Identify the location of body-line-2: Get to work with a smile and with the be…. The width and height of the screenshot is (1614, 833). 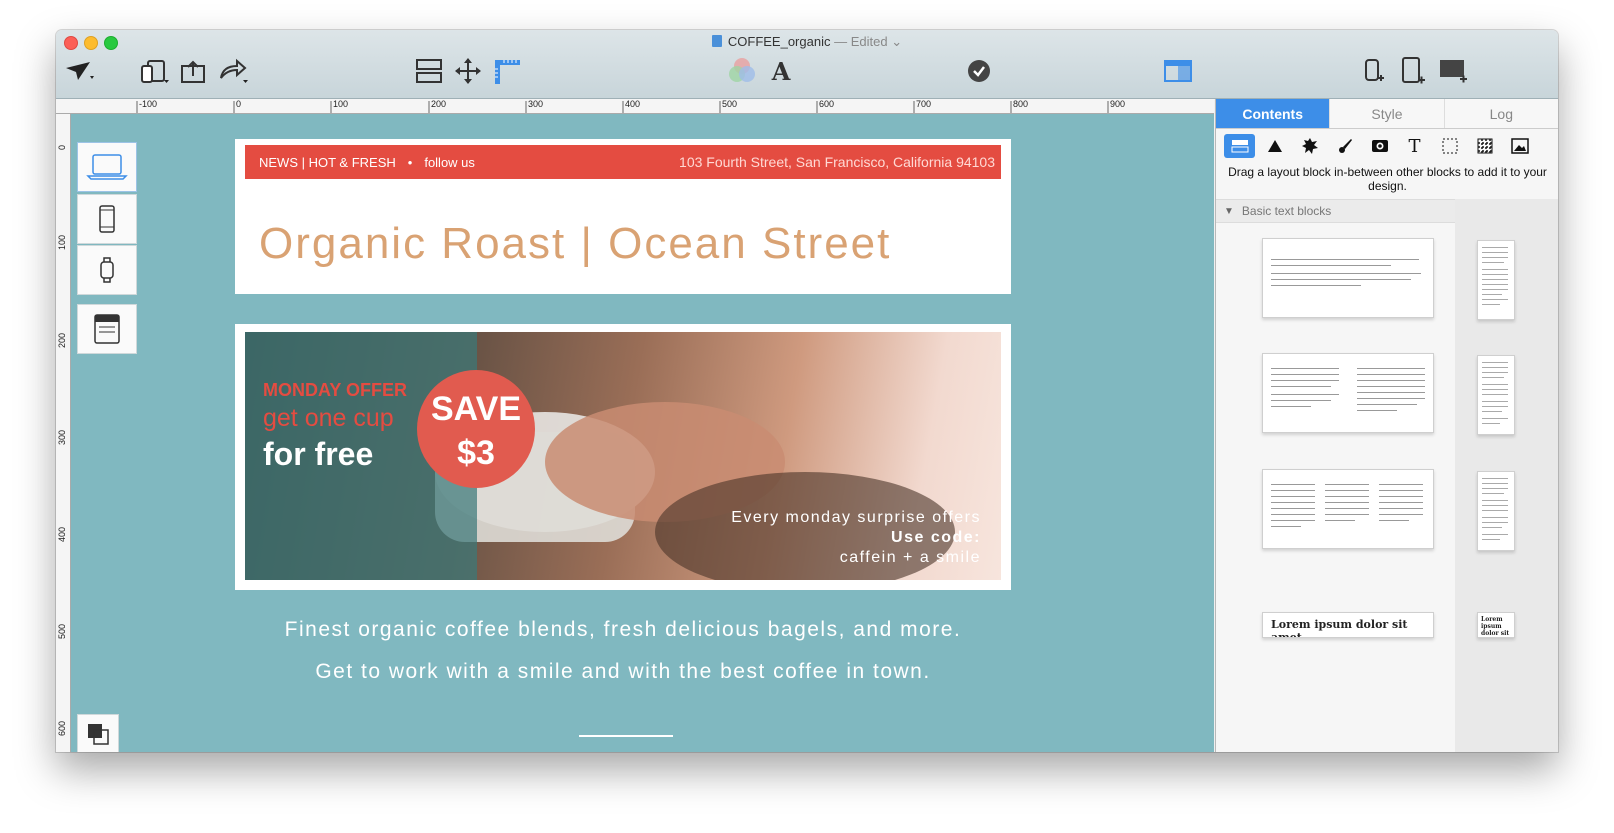
(623, 671).